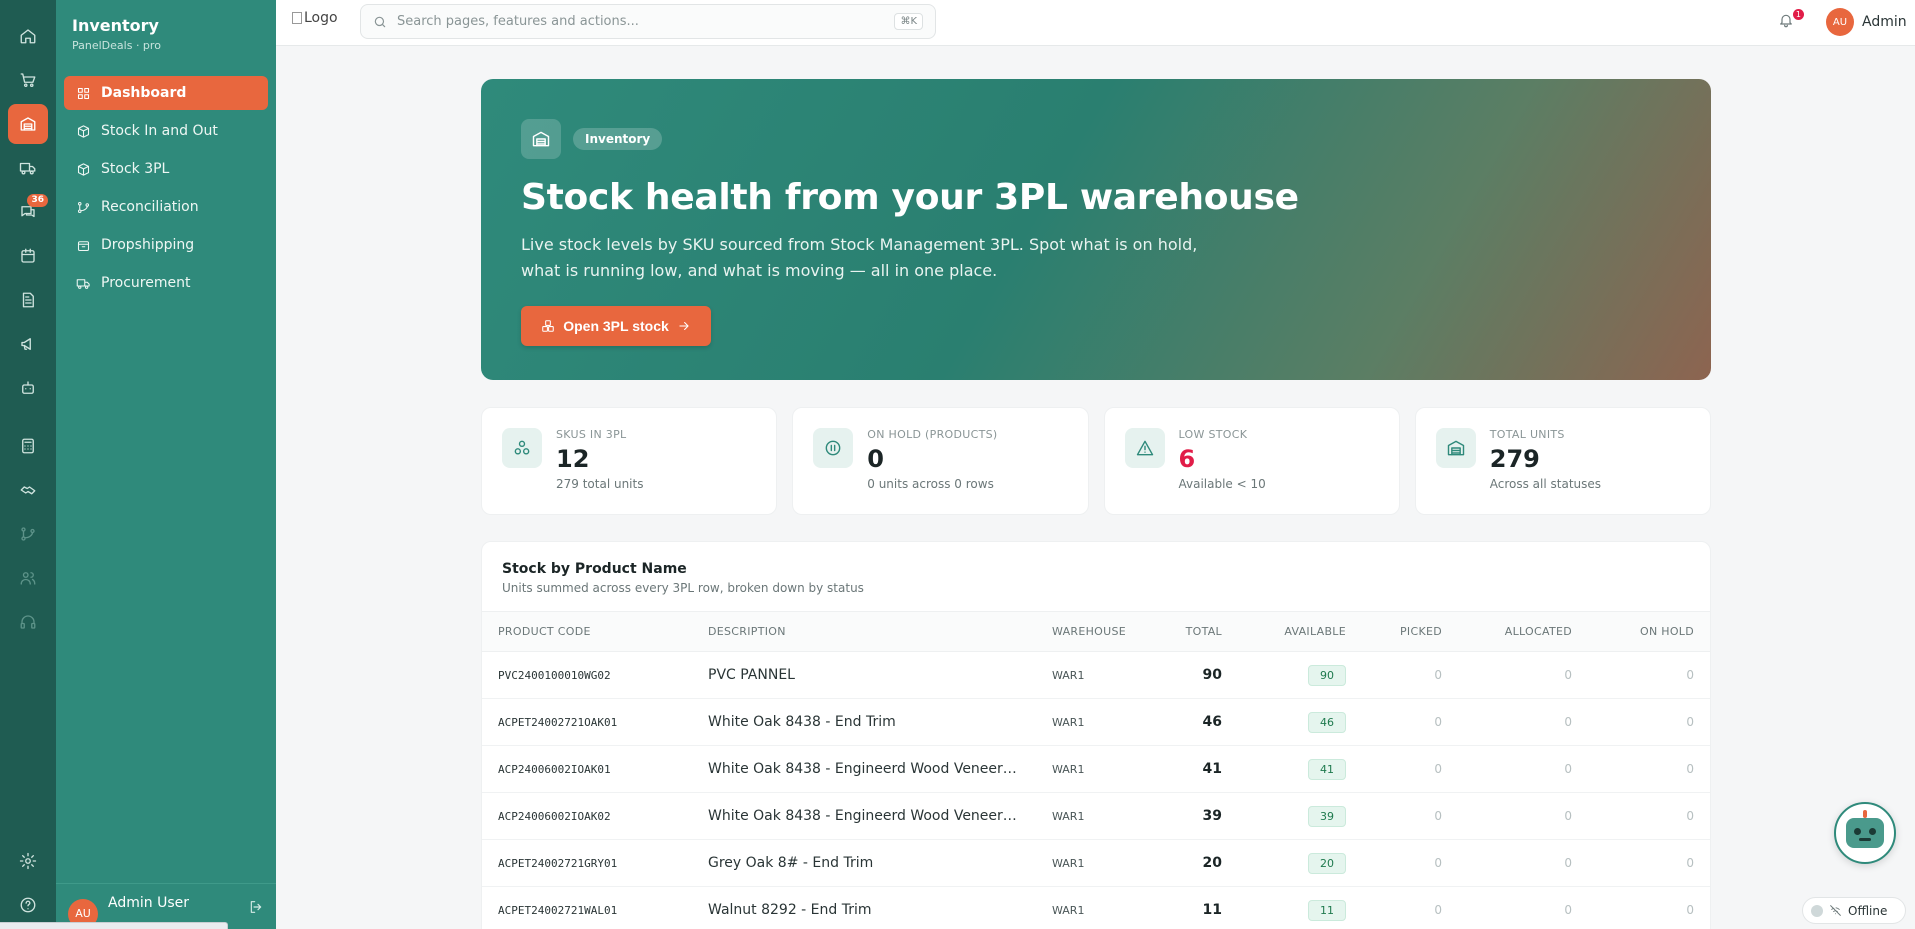  What do you see at coordinates (1327, 675) in the screenshot?
I see `available-badge: 90` at bounding box center [1327, 675].